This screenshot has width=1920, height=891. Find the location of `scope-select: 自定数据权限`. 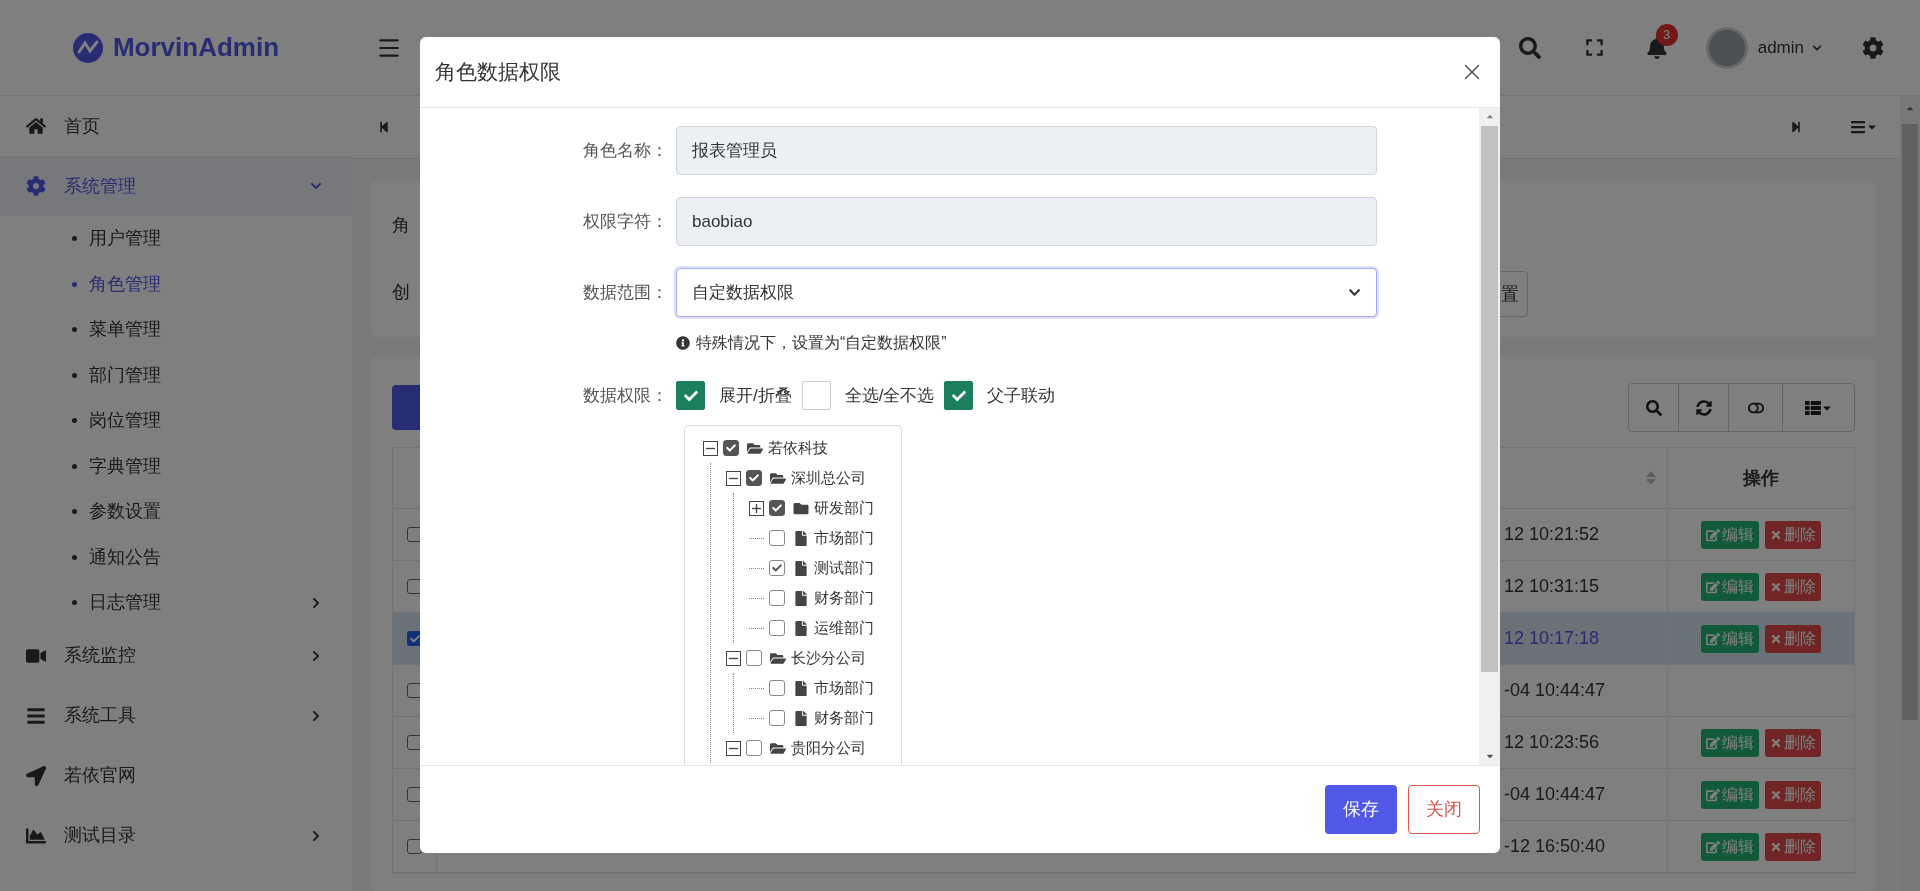

scope-select: 自定数据权限 is located at coordinates (1026, 292).